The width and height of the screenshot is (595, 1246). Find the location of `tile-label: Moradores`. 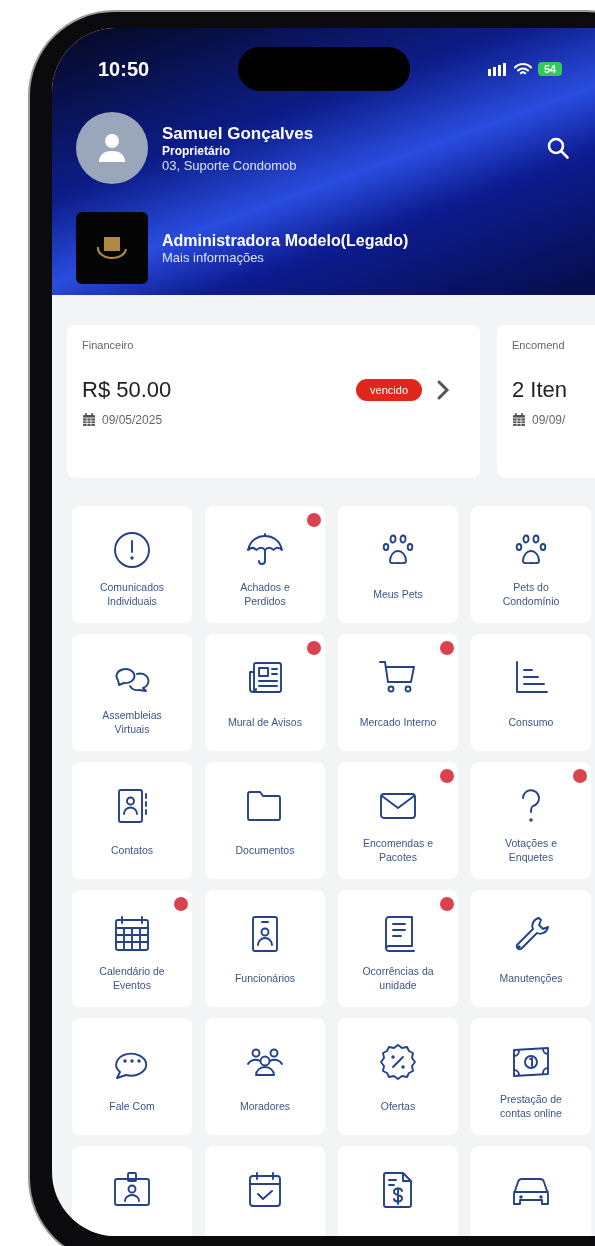

tile-label: Moradores is located at coordinates (265, 1107).